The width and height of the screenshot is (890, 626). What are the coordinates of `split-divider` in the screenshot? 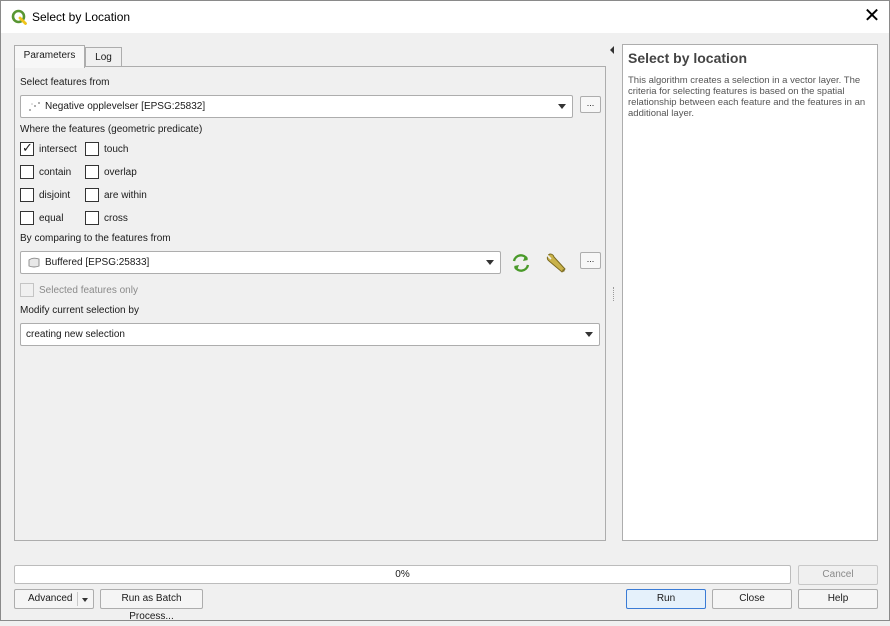 It's located at (77, 599).